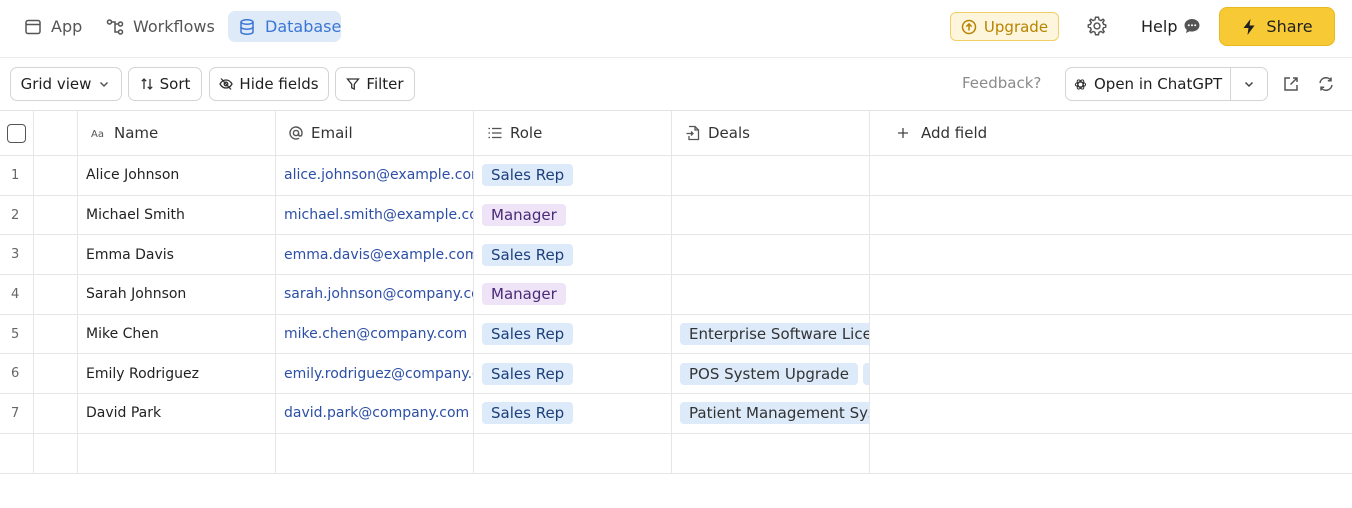  Describe the element at coordinates (573, 133) in the screenshot. I see `column-header-role: Role` at that location.